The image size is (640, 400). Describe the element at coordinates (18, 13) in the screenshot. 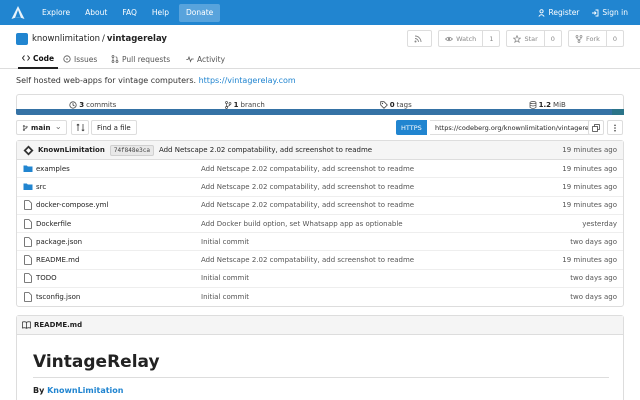

I see `codeberg-logo-icon` at that location.